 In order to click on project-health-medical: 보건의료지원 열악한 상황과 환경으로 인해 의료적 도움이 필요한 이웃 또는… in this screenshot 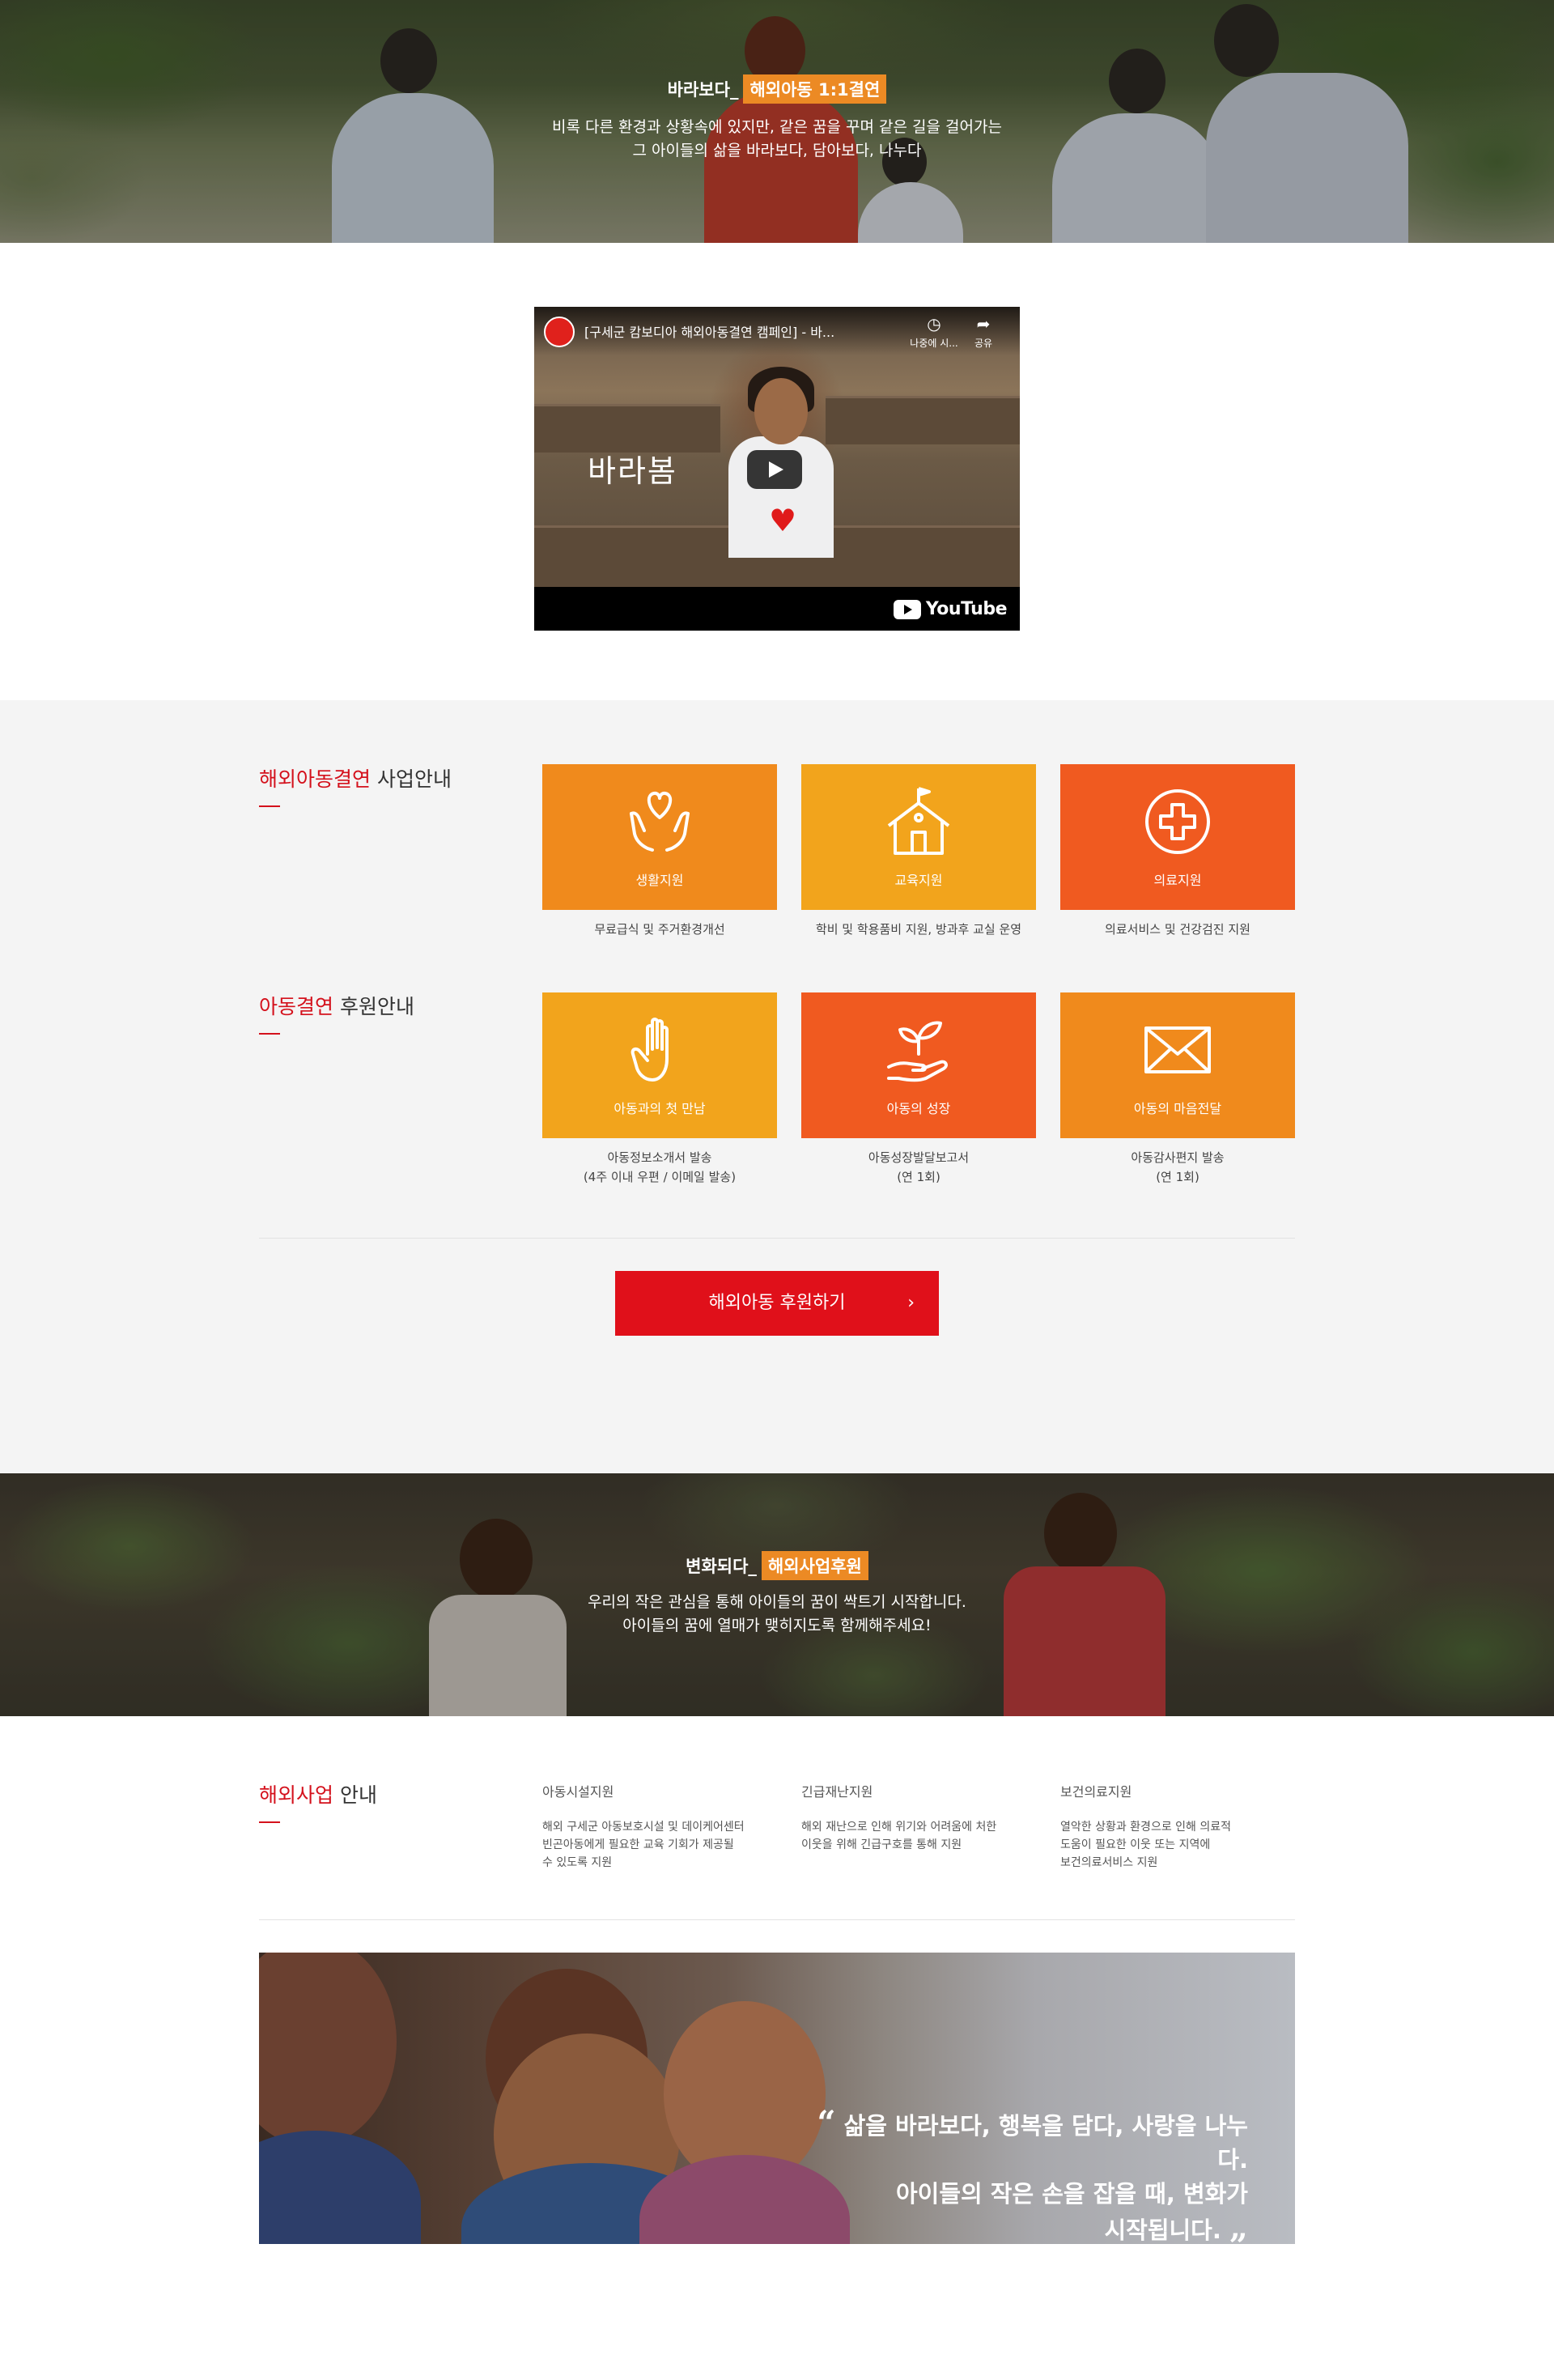, I will do `click(1169, 1827)`.